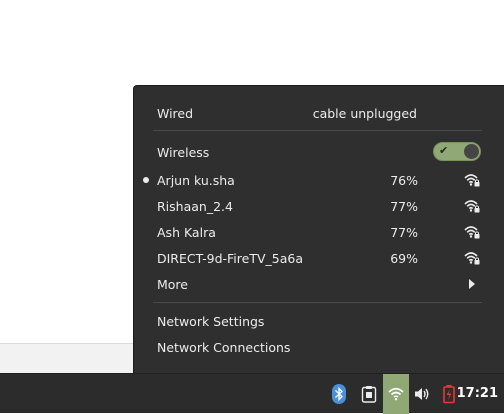 Image resolution: width=504 pixels, height=414 pixels. What do you see at coordinates (146, 180) in the screenshot?
I see `connected-bullet-icon` at bounding box center [146, 180].